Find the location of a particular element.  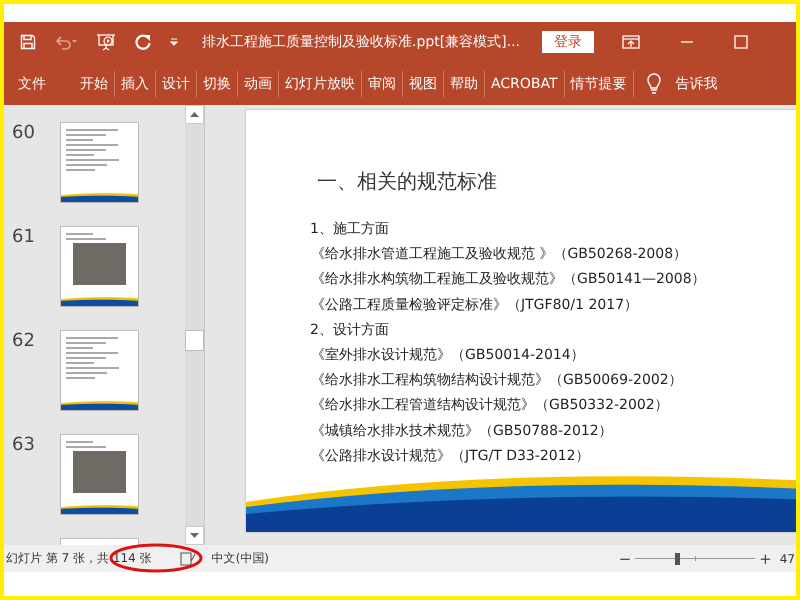

slide-title: 一、相关的规范标准 is located at coordinates (407, 181).